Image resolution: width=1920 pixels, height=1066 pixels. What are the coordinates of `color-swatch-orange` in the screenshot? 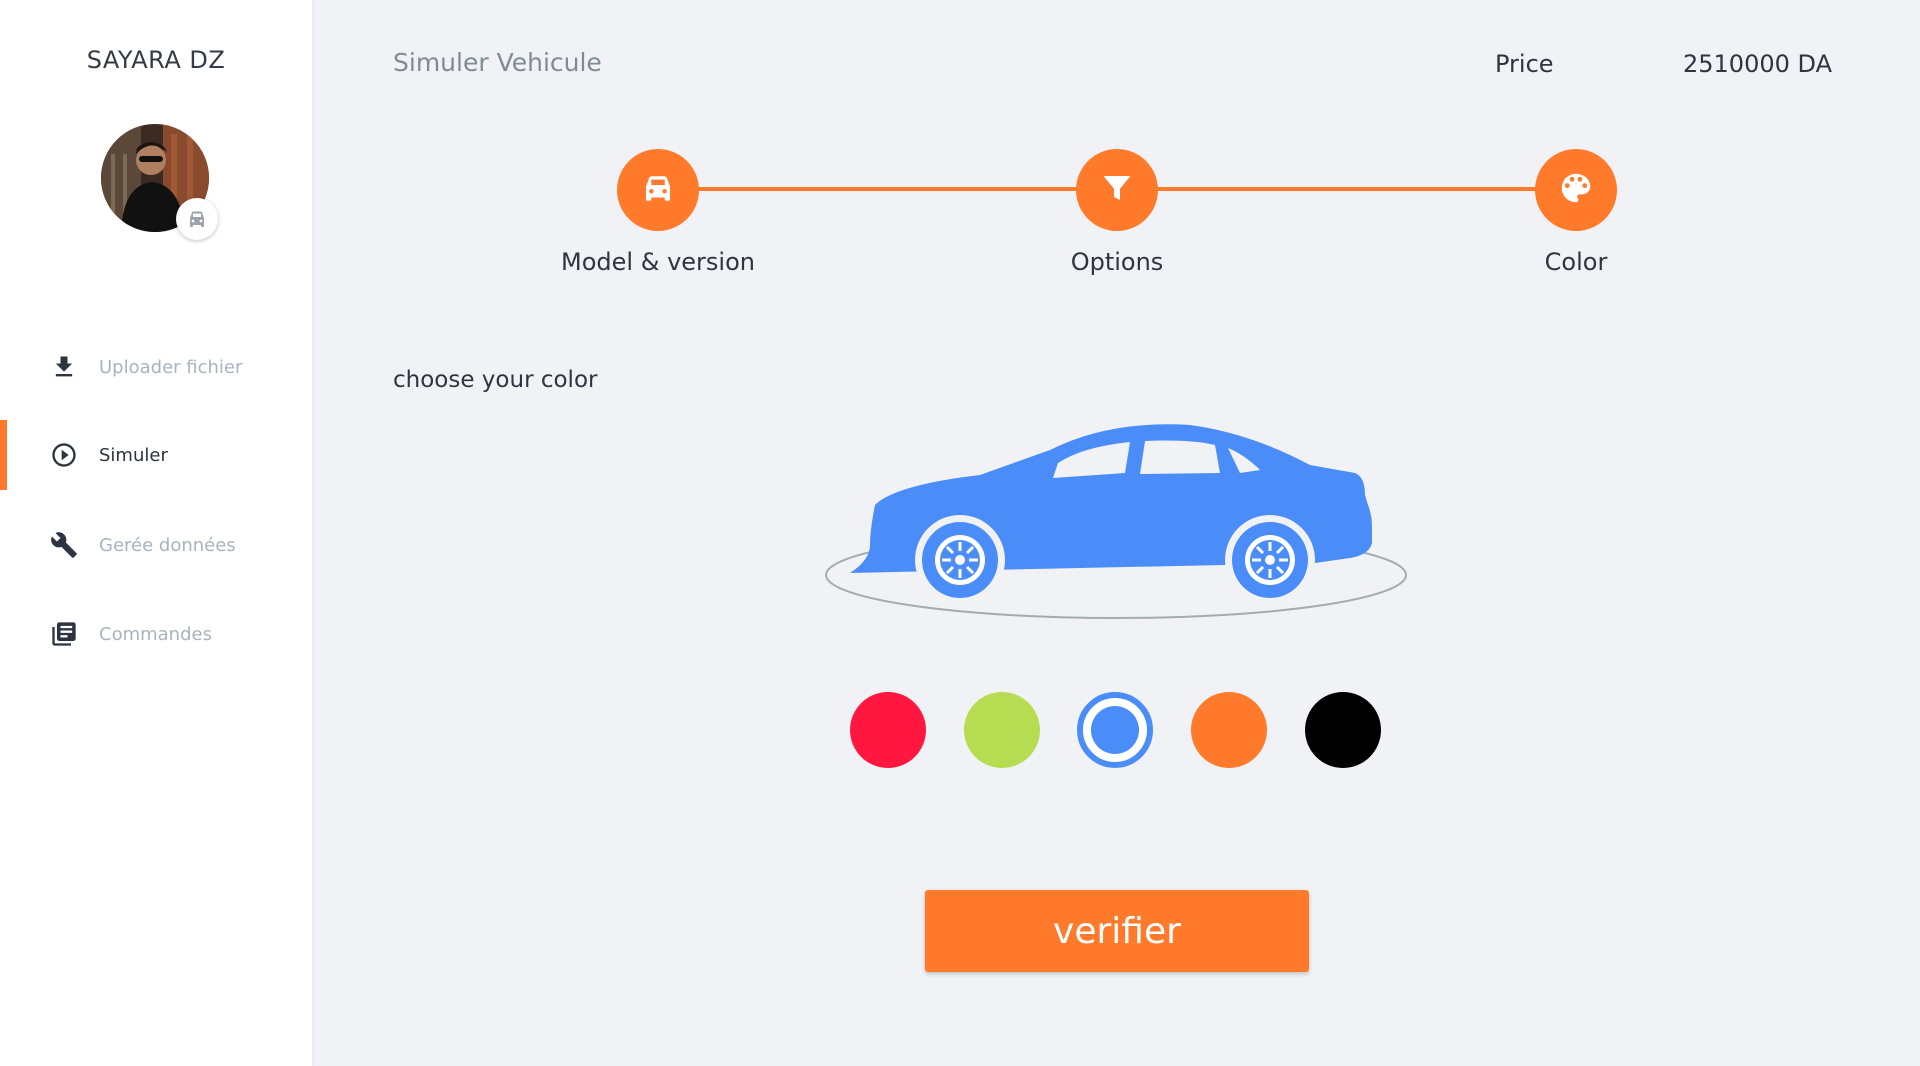 It's located at (1229, 730).